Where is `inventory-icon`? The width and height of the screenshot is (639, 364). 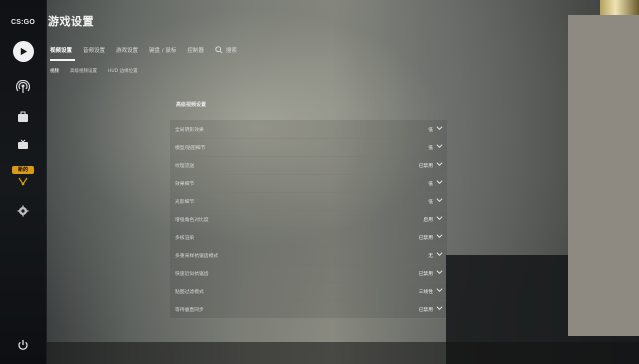 inventory-icon is located at coordinates (23, 116).